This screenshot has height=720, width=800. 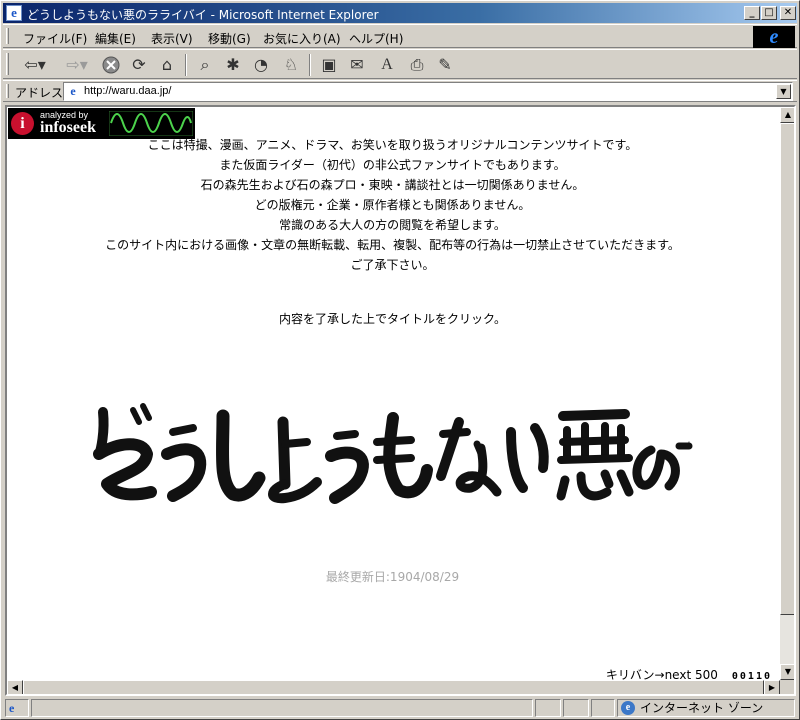 I want to click on counter-digits: 00110, so click(x=751, y=675).